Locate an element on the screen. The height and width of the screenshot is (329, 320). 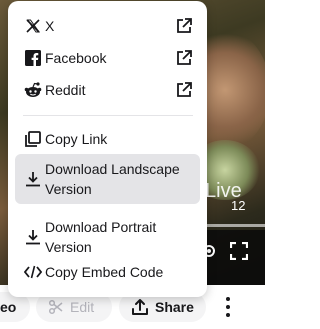
menu-item-facebook: Facebook is located at coordinates (107, 58).